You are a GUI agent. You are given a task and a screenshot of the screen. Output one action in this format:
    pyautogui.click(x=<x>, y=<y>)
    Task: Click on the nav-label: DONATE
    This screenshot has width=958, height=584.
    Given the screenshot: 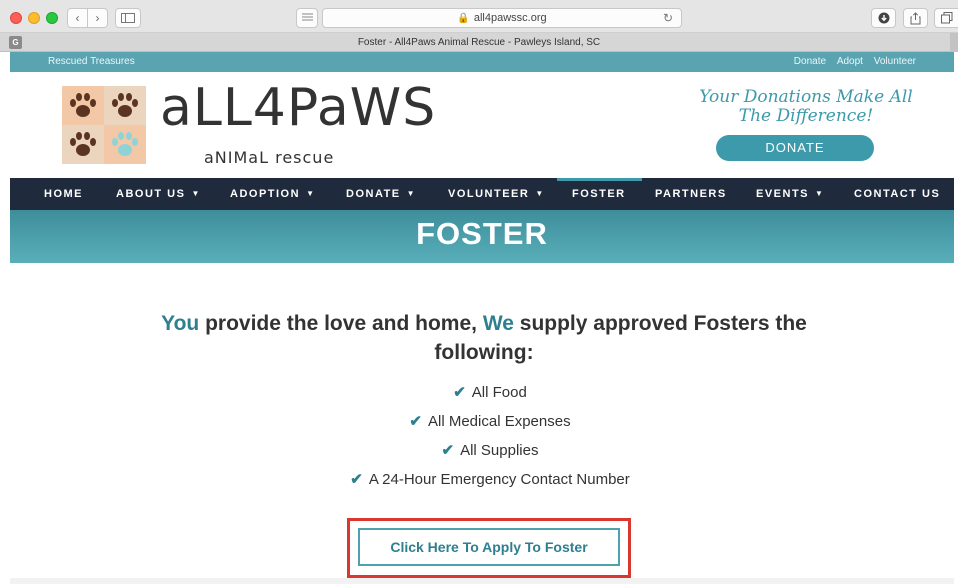 What is the action you would take?
    pyautogui.click(x=373, y=194)
    